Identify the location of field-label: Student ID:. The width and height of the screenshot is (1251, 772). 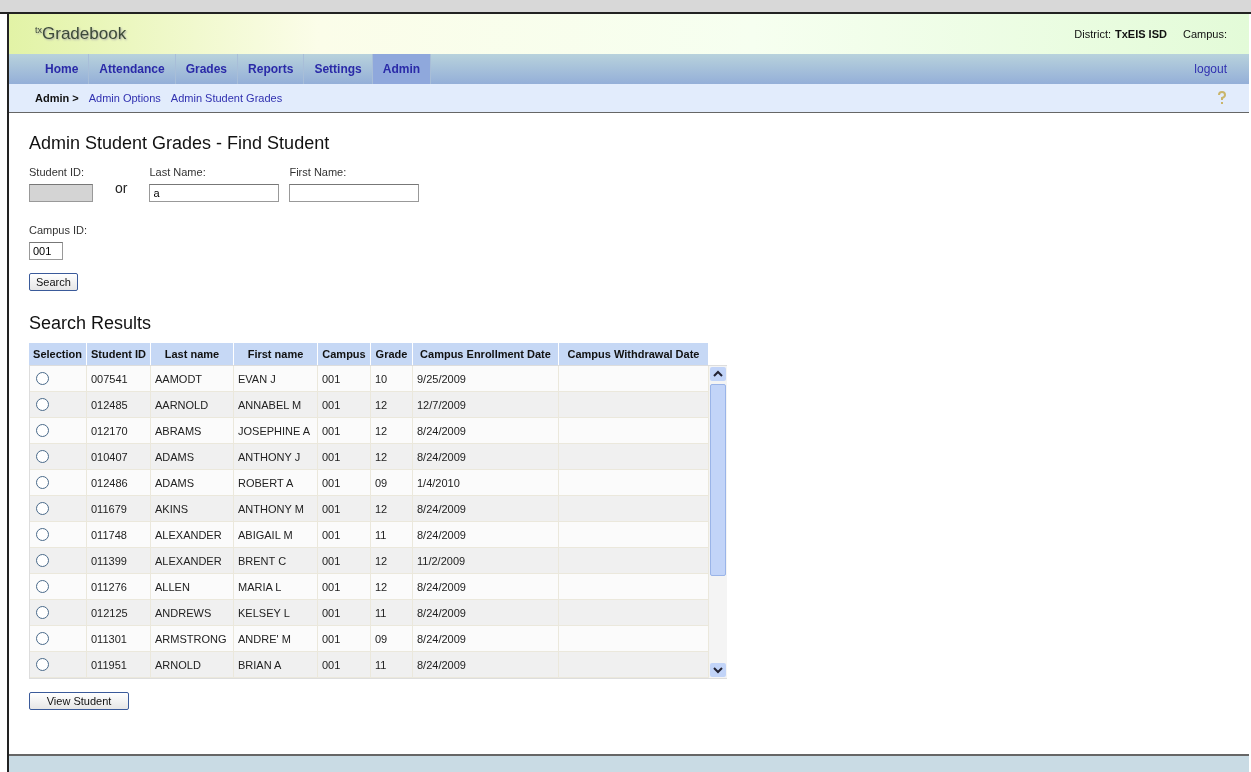
(57, 172).